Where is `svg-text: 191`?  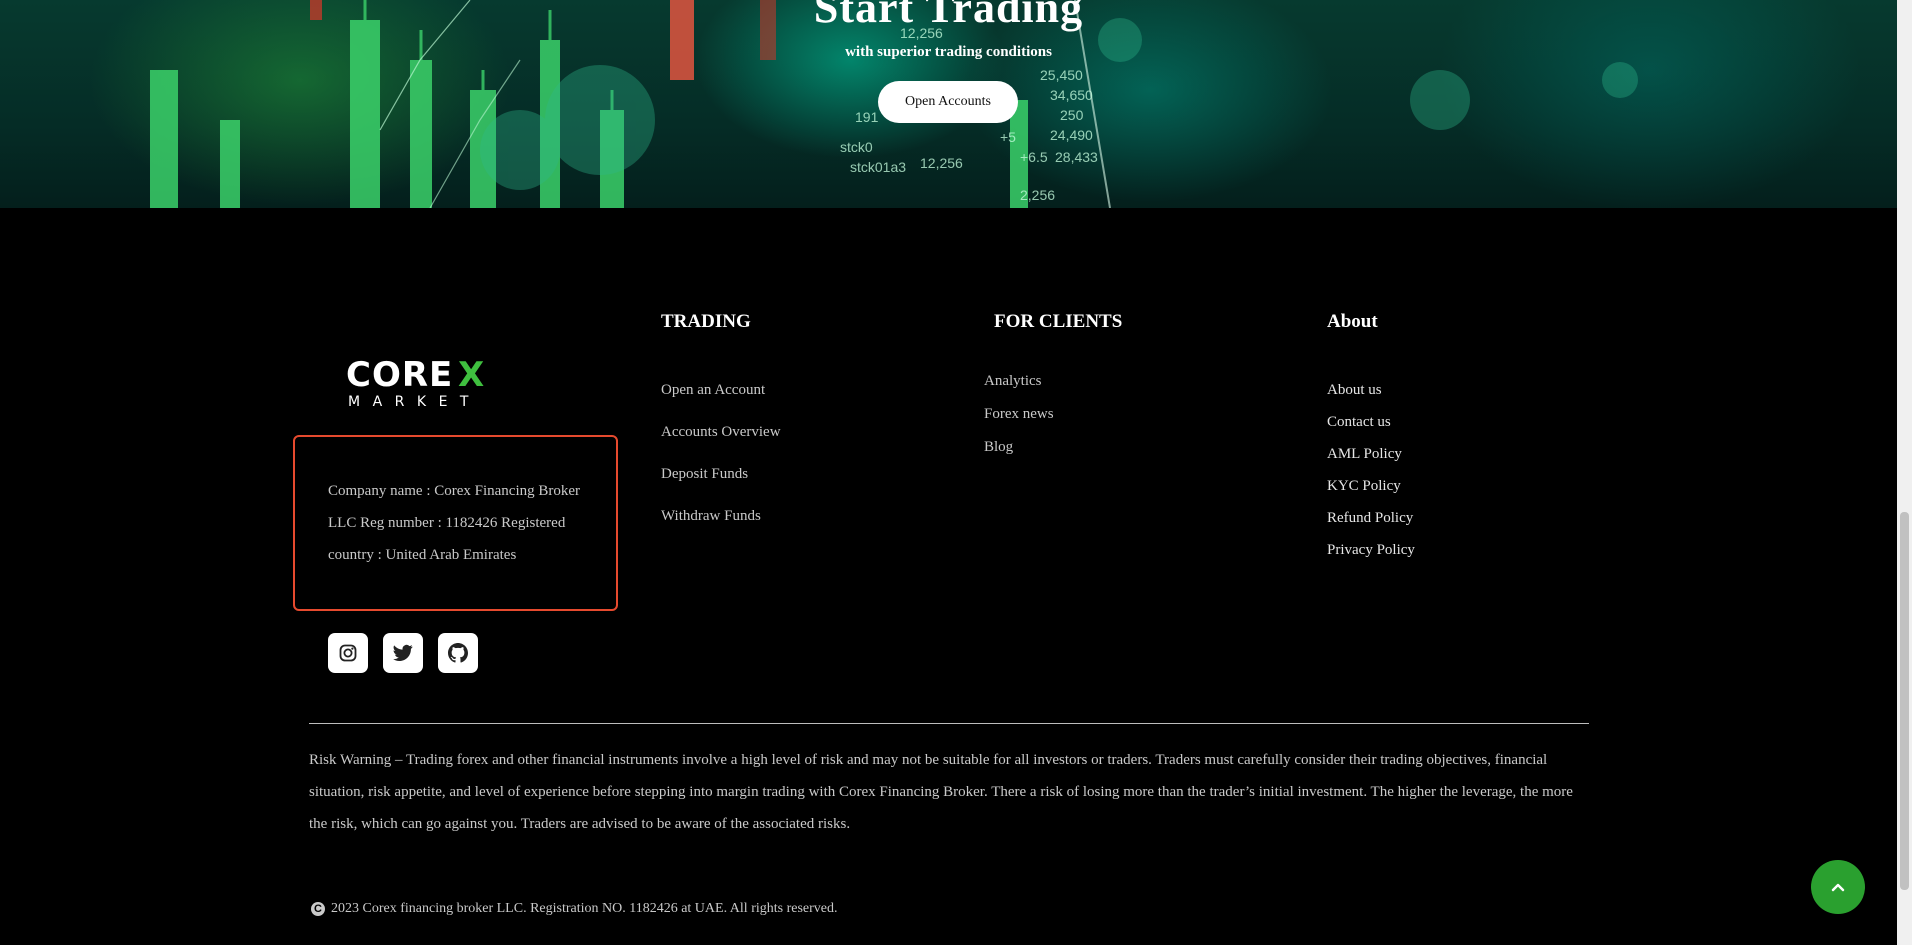
svg-text: 191 is located at coordinates (867, 117).